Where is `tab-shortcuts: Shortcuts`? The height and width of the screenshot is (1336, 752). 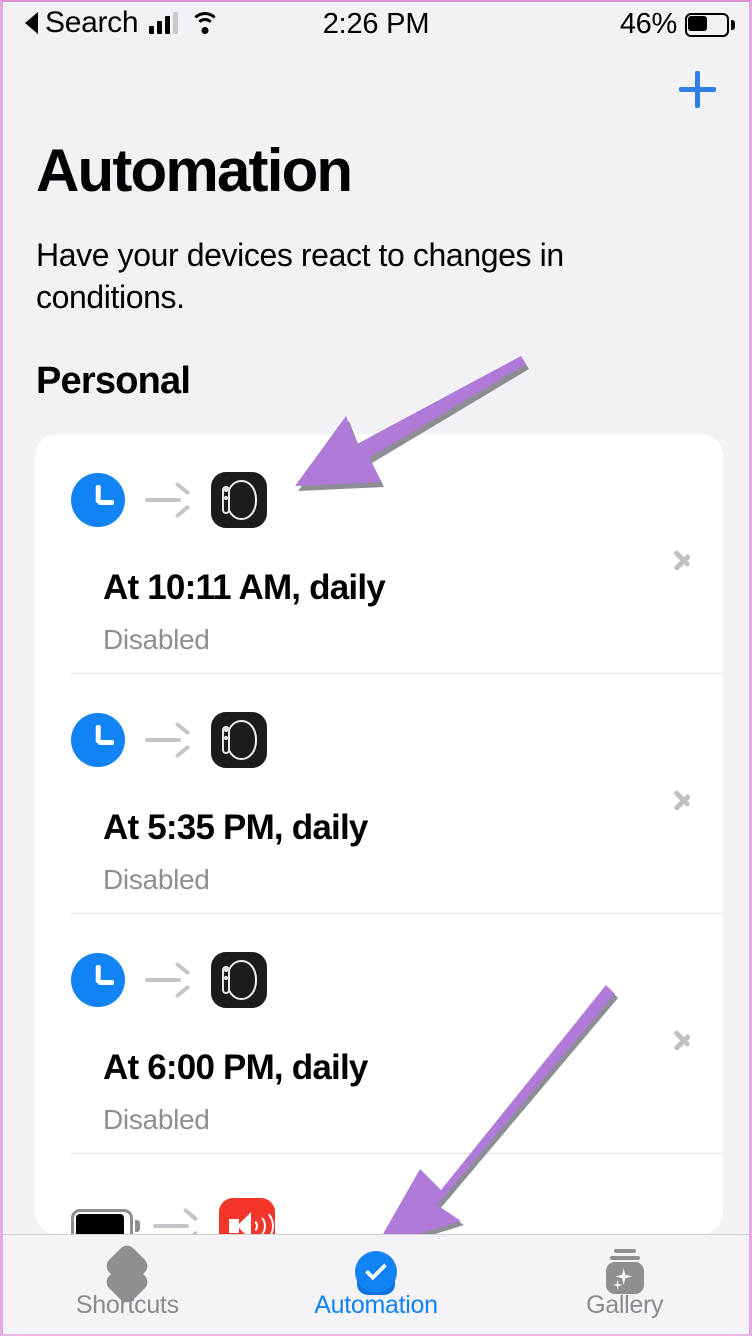 tab-shortcuts: Shortcuts is located at coordinates (127, 1284).